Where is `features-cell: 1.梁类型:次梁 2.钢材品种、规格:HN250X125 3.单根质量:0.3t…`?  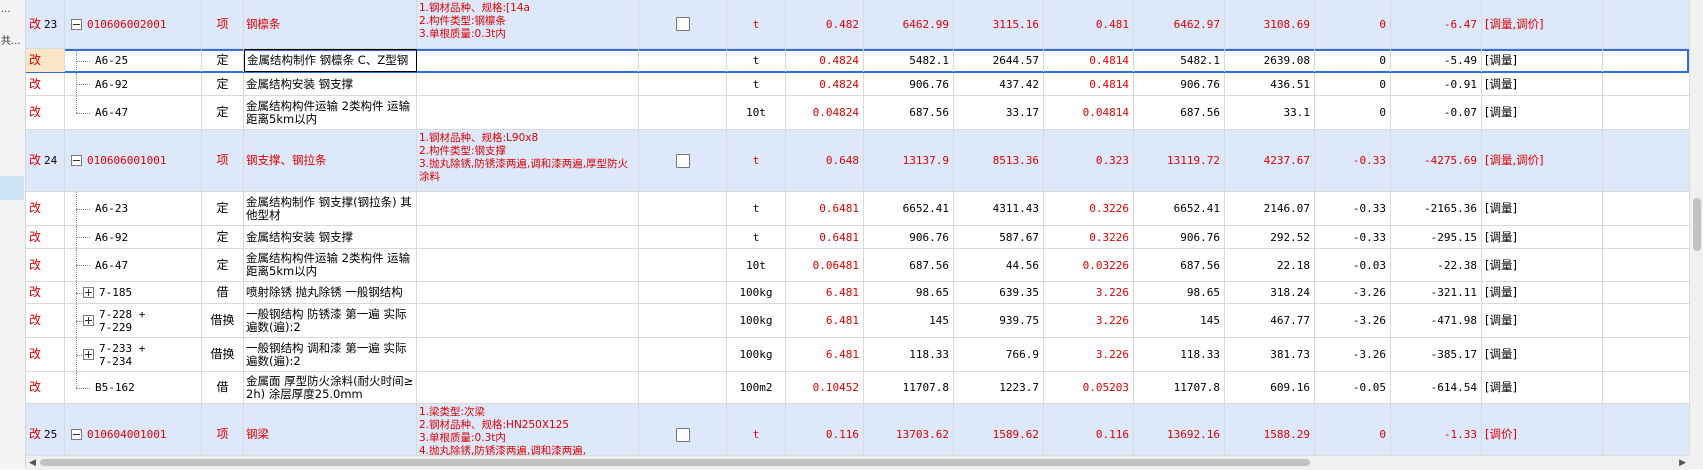 features-cell: 1.梁类型:次梁 2.钢材品种、规格:HN250X125 3.单根质量:0.3t… is located at coordinates (528, 429).